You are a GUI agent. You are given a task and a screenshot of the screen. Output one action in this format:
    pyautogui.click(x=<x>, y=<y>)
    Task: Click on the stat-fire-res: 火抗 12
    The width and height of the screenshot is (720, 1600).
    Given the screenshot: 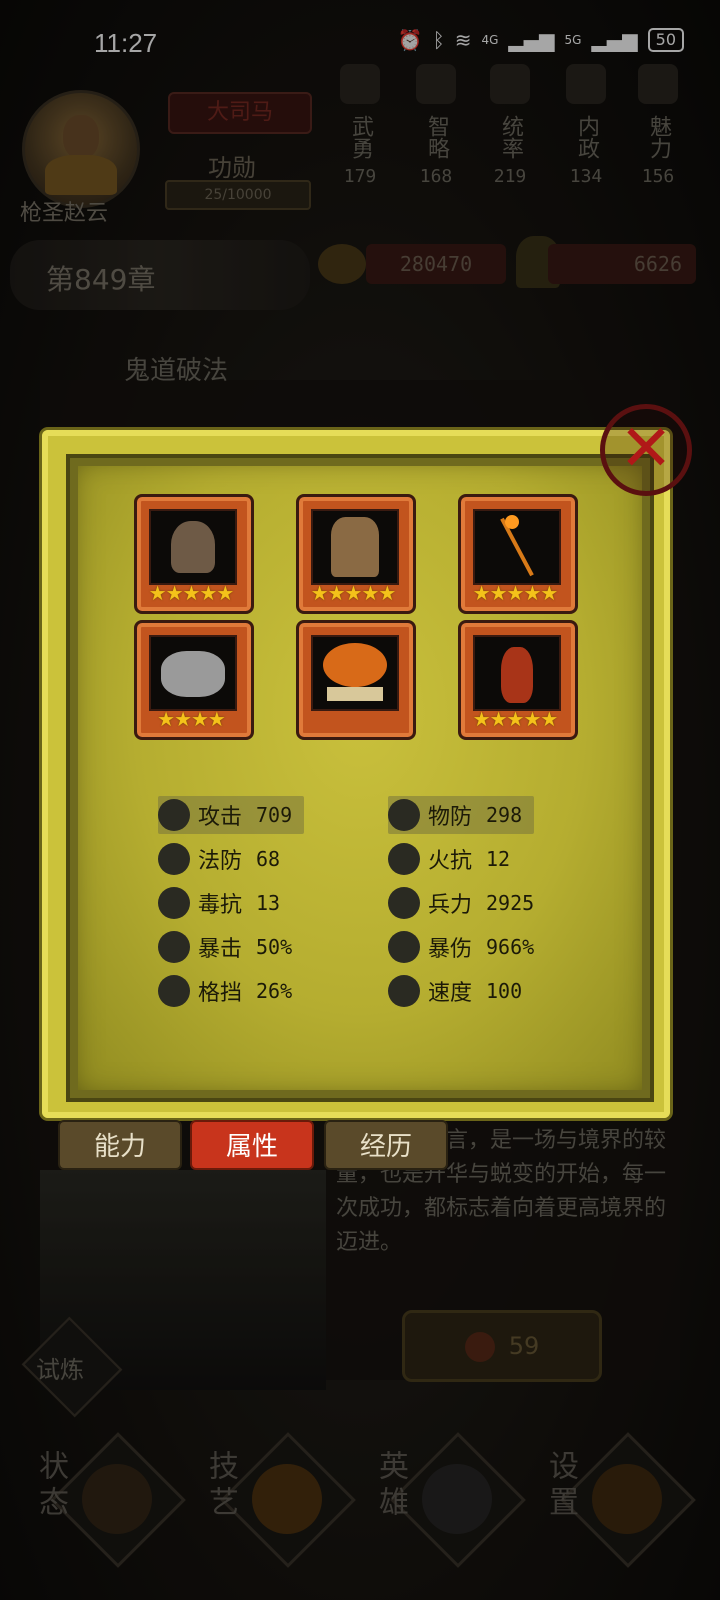 What is the action you would take?
    pyautogui.click(x=449, y=859)
    